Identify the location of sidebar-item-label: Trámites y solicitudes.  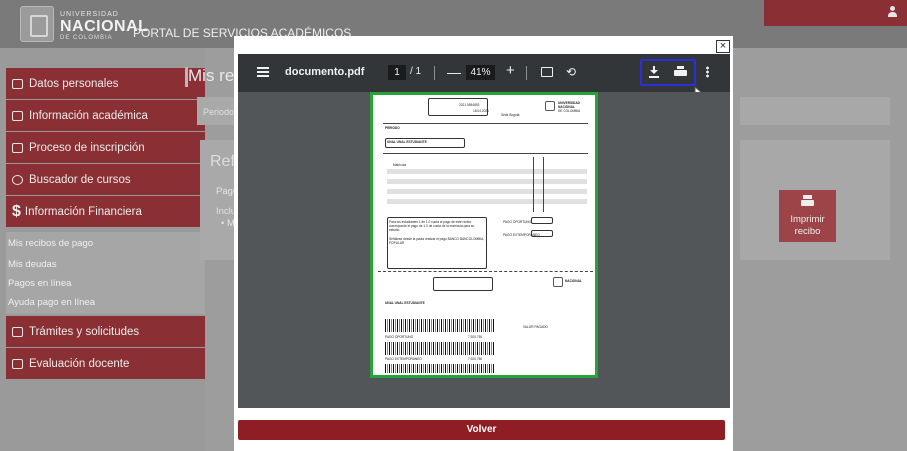
(84, 331).